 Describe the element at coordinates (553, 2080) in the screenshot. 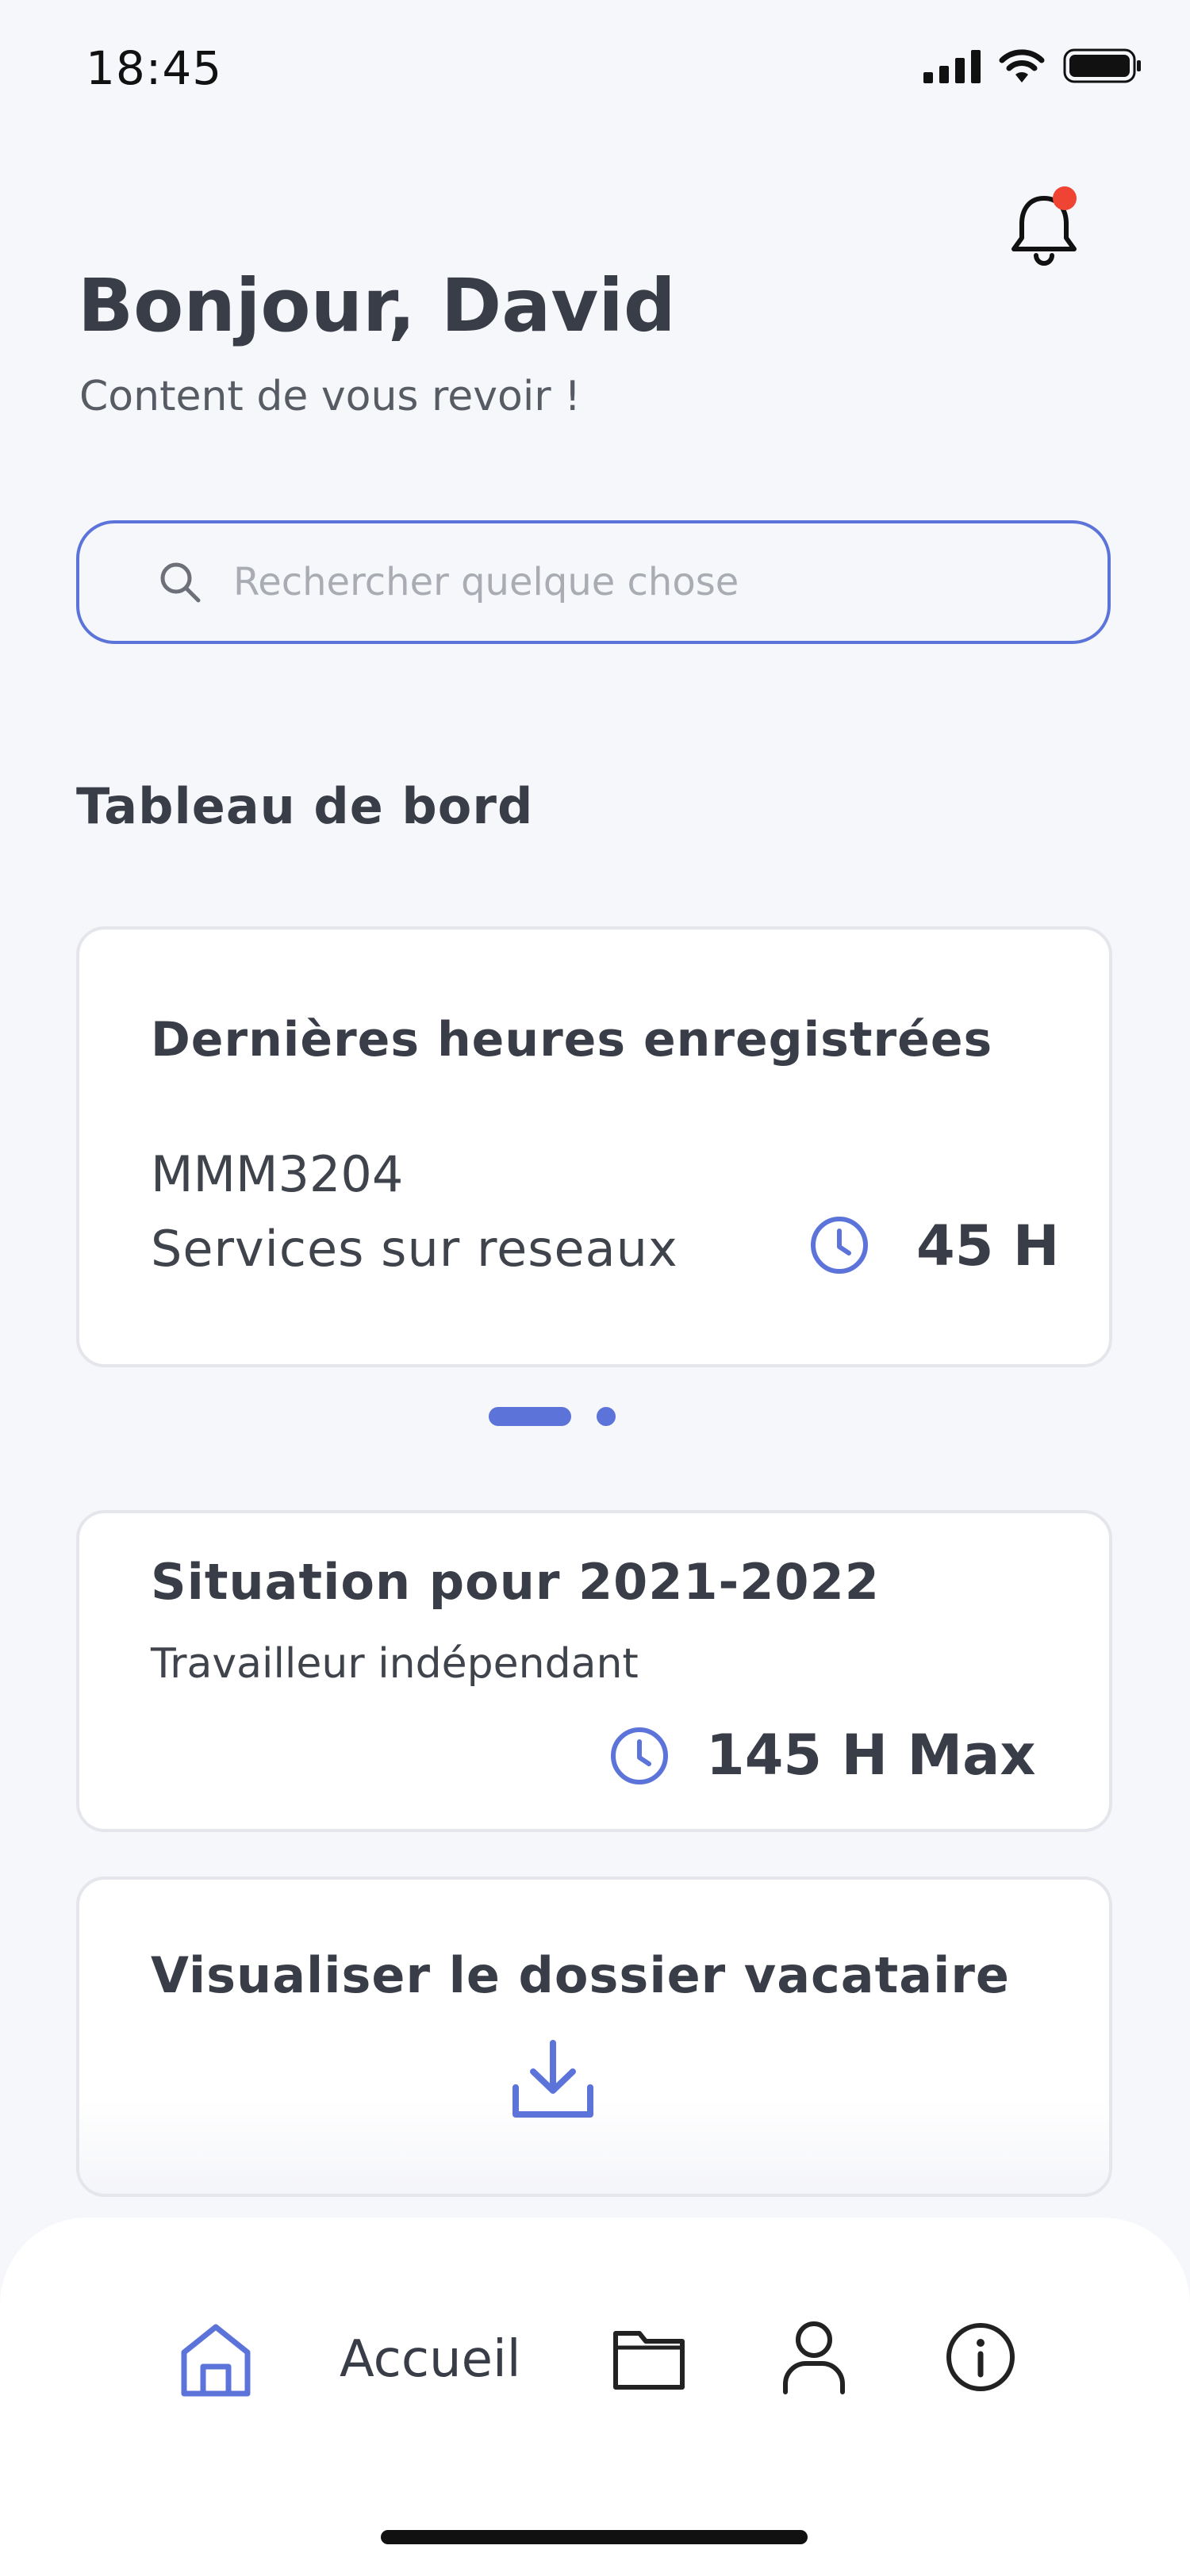

I see `download-icon` at that location.